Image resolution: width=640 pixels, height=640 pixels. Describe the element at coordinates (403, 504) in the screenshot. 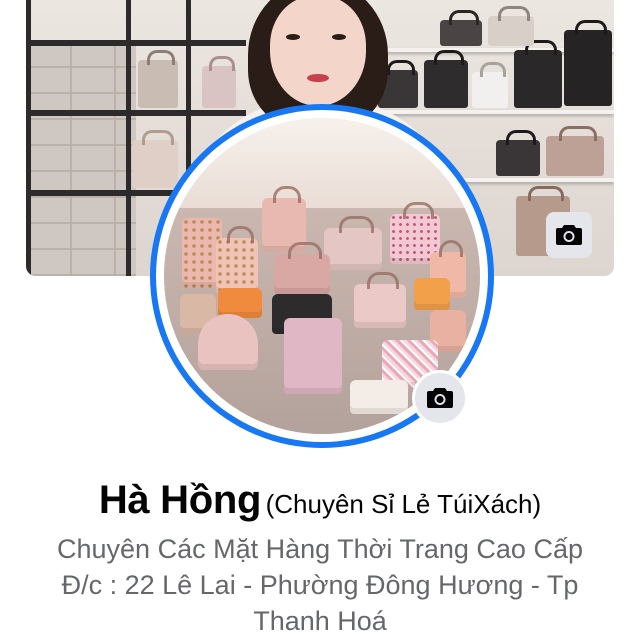

I see `profile-alternate-name: (Chuyên Sỉ Lẻ TúiXách)` at that location.